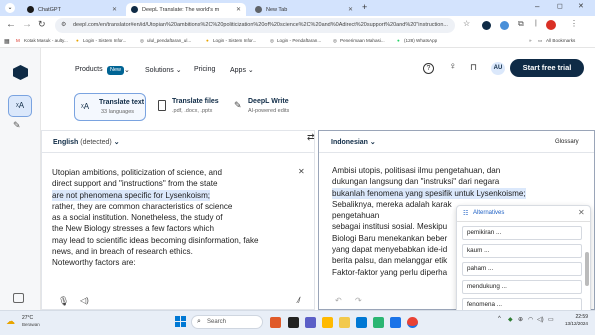  Describe the element at coordinates (353, 142) in the screenshot. I see `target-language-select: Indonesian ⌄` at that location.